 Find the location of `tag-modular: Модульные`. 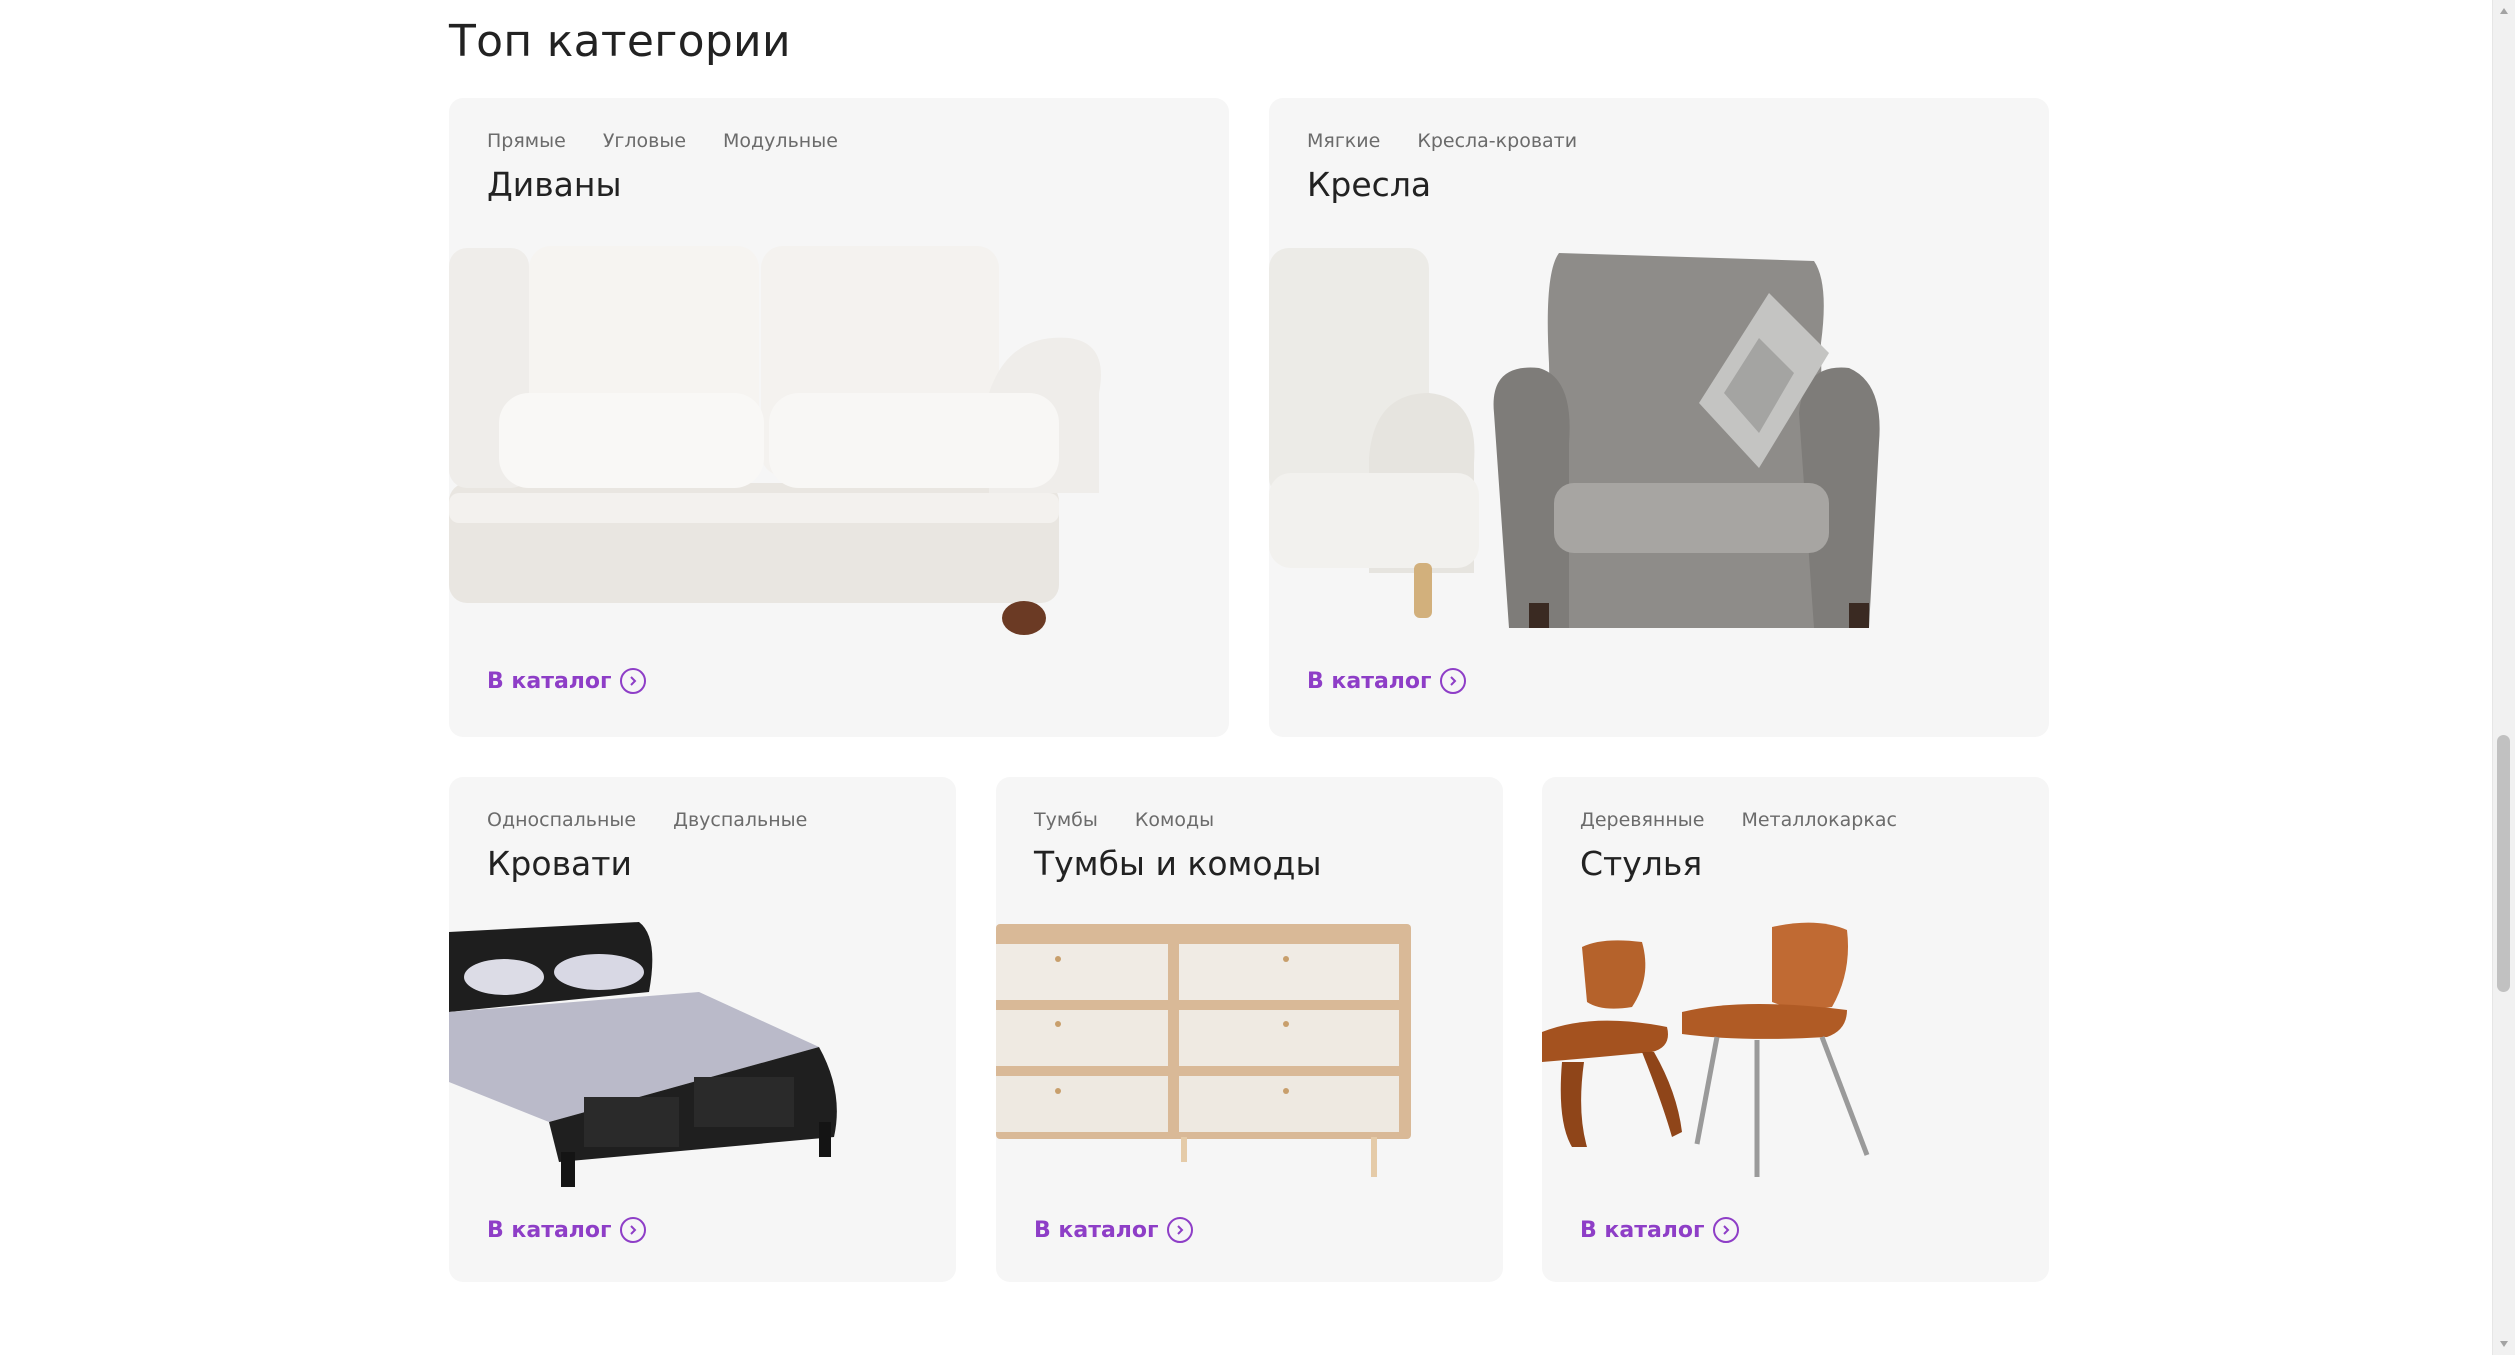

tag-modular: Модульные is located at coordinates (780, 141).